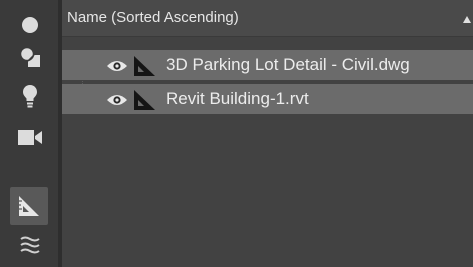 The width and height of the screenshot is (473, 267). What do you see at coordinates (30, 246) in the screenshot?
I see `waves-icon` at bounding box center [30, 246].